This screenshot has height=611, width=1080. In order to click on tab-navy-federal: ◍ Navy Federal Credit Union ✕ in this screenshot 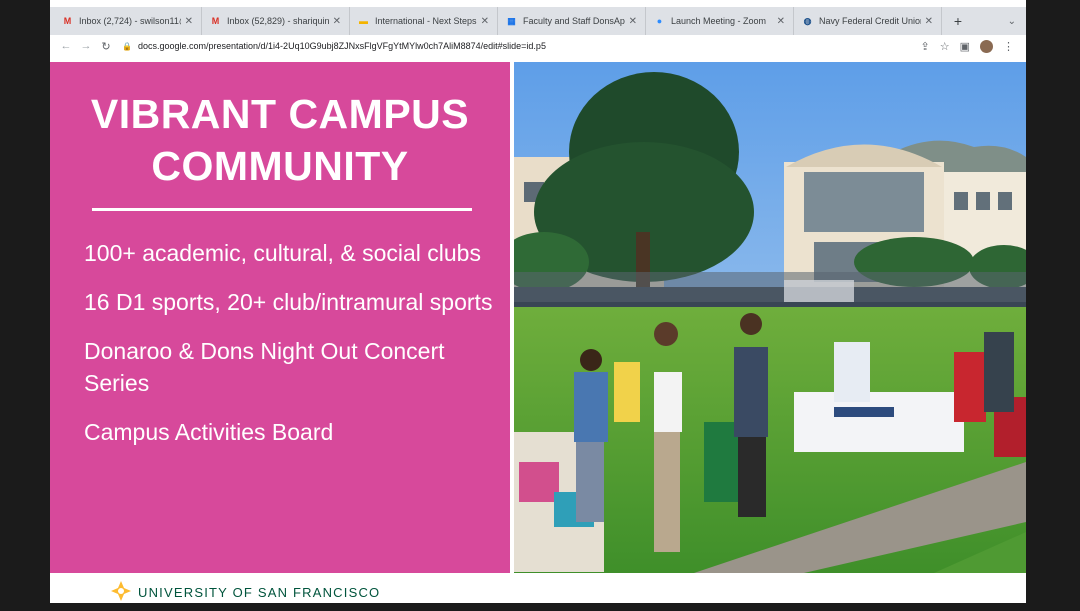, I will do `click(868, 21)`.